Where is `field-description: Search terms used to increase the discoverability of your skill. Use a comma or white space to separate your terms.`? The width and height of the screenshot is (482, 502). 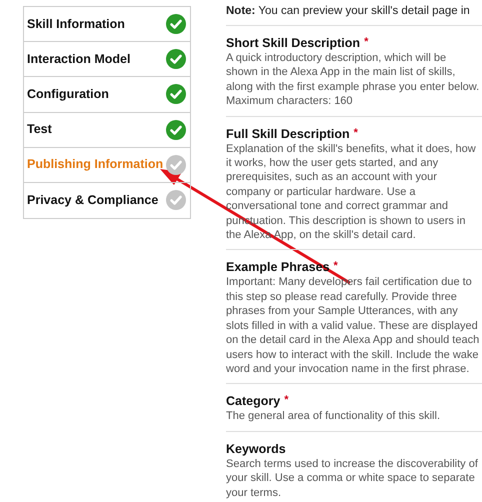 field-description: Search terms used to increase the discoverability of your skill. Use a comma or white space to separate your terms. is located at coordinates (352, 478).